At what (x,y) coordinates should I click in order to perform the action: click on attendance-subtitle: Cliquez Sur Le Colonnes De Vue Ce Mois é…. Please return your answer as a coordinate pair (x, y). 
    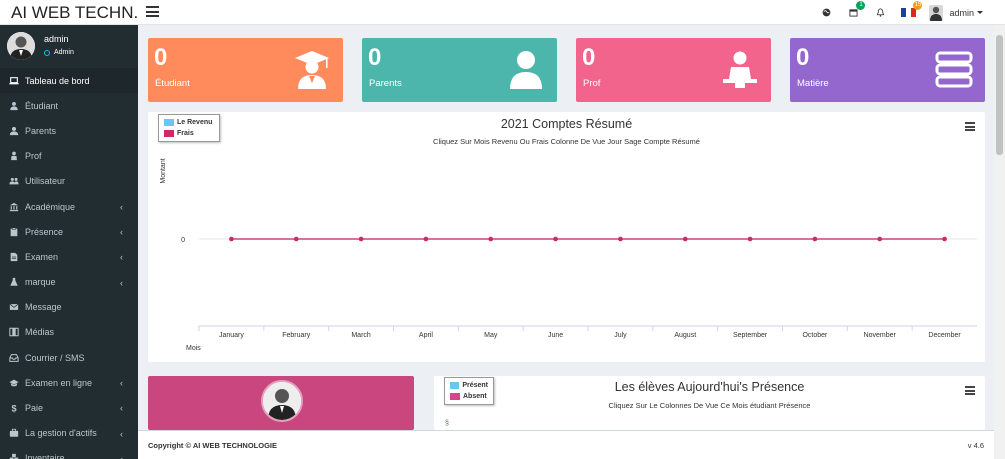
    Looking at the image, I should click on (709, 405).